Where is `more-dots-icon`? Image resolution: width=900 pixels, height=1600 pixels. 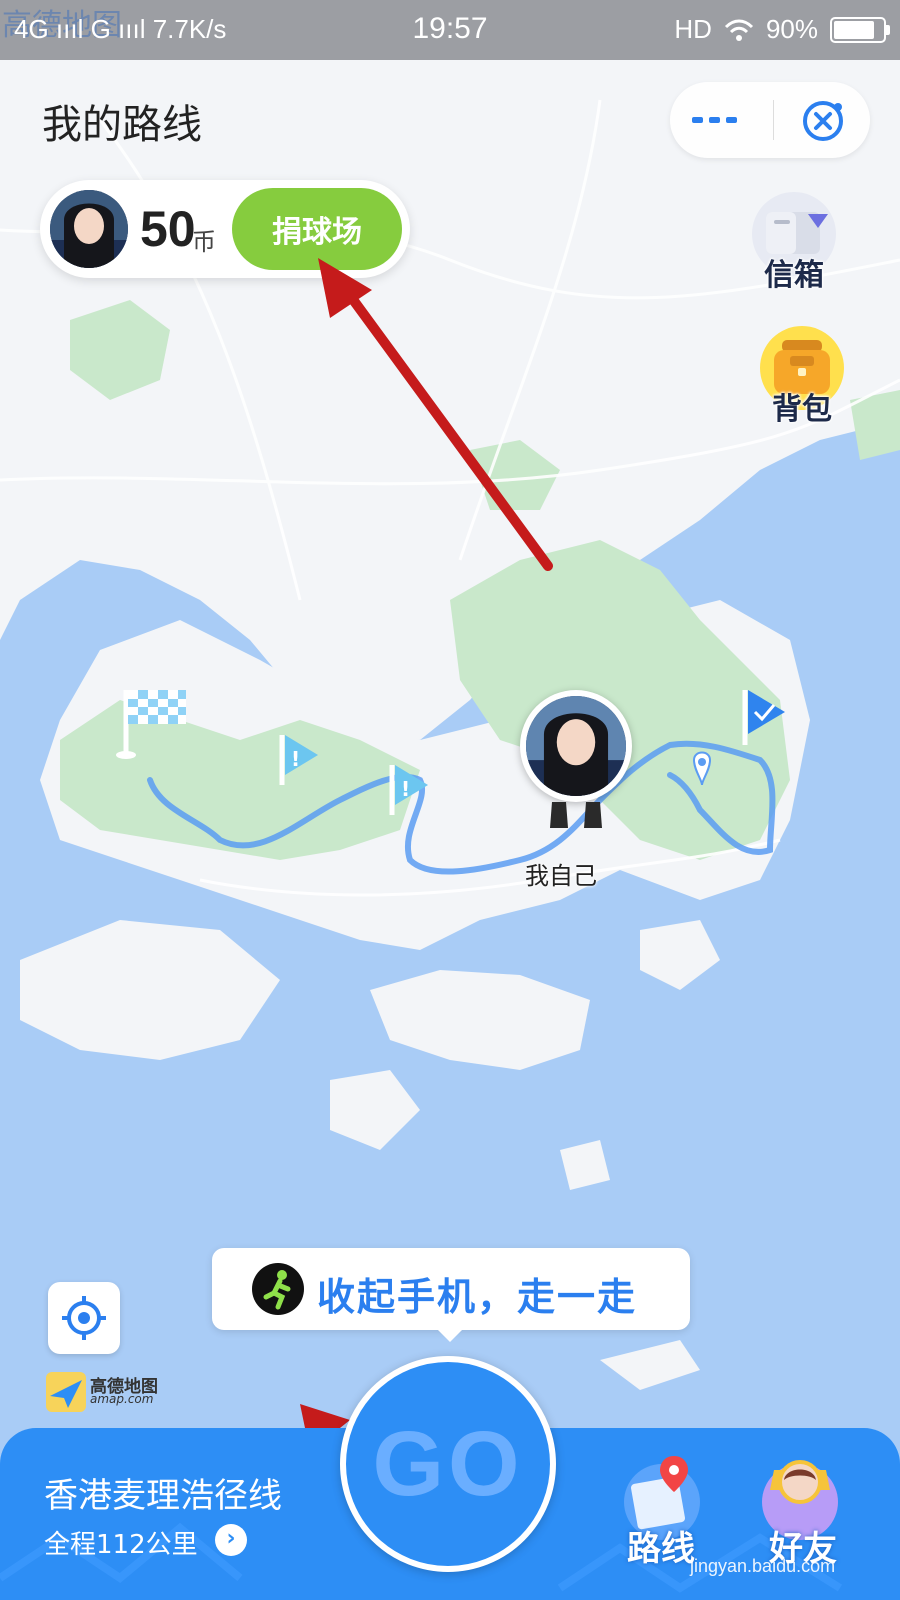 more-dots-icon is located at coordinates (715, 120).